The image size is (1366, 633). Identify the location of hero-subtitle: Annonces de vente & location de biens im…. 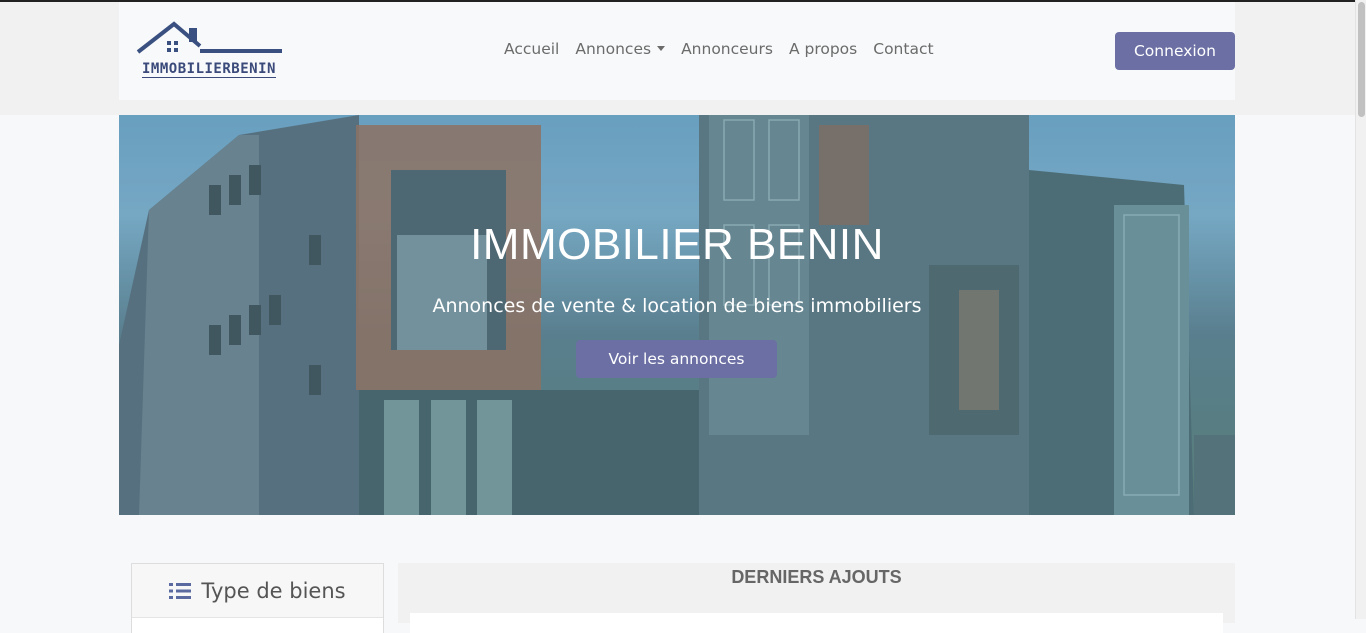
(677, 306).